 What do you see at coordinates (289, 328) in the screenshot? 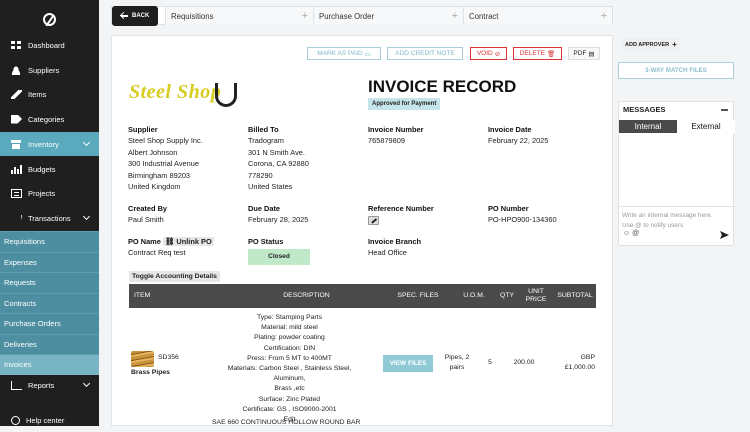
I see `description-line: Material: mild steel` at bounding box center [289, 328].